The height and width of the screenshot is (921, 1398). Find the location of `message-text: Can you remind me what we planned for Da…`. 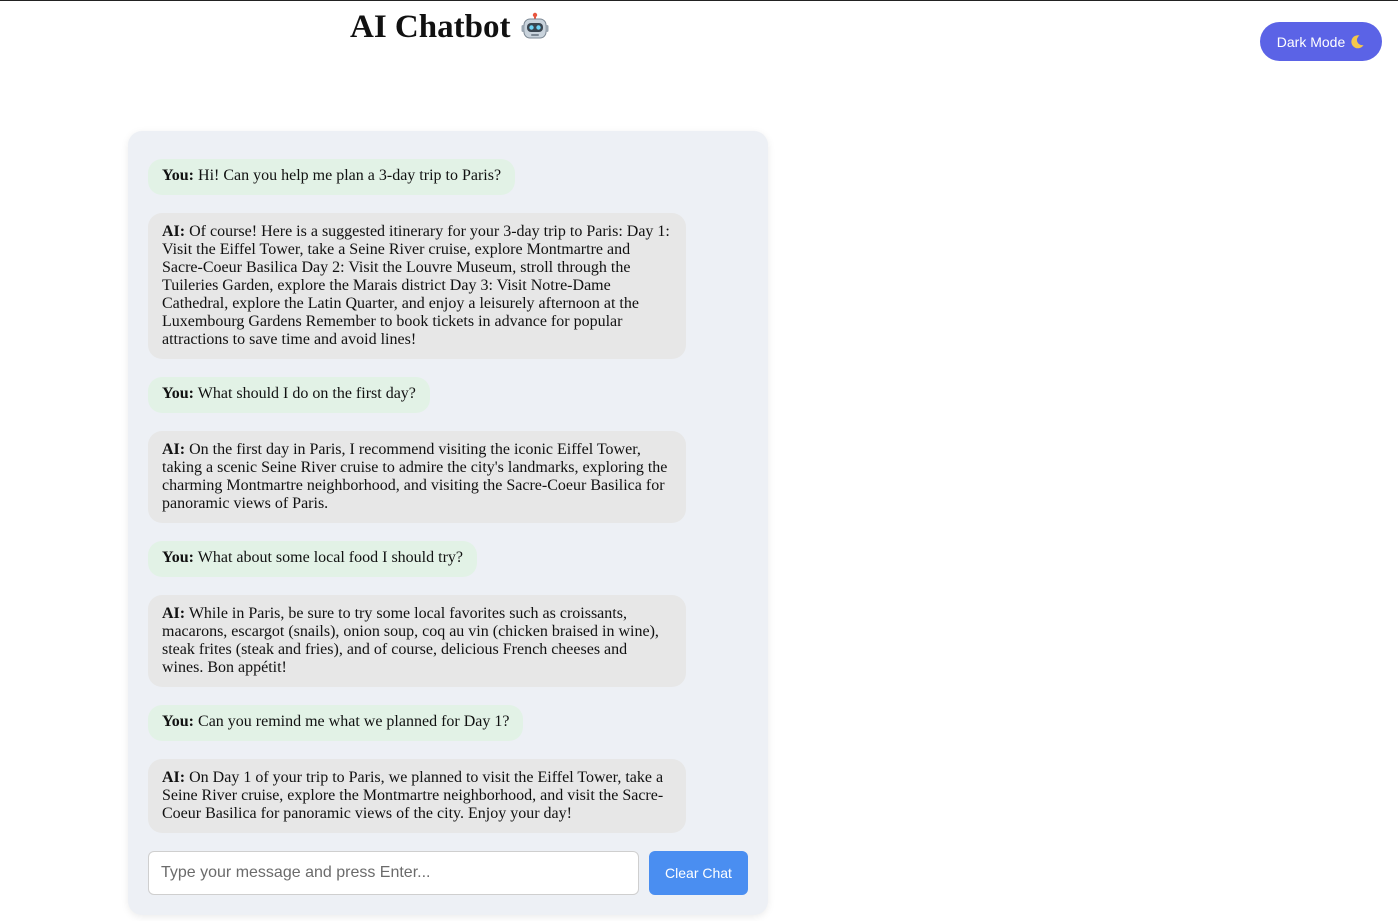

message-text: Can you remind me what we planned for Da… is located at coordinates (354, 721).